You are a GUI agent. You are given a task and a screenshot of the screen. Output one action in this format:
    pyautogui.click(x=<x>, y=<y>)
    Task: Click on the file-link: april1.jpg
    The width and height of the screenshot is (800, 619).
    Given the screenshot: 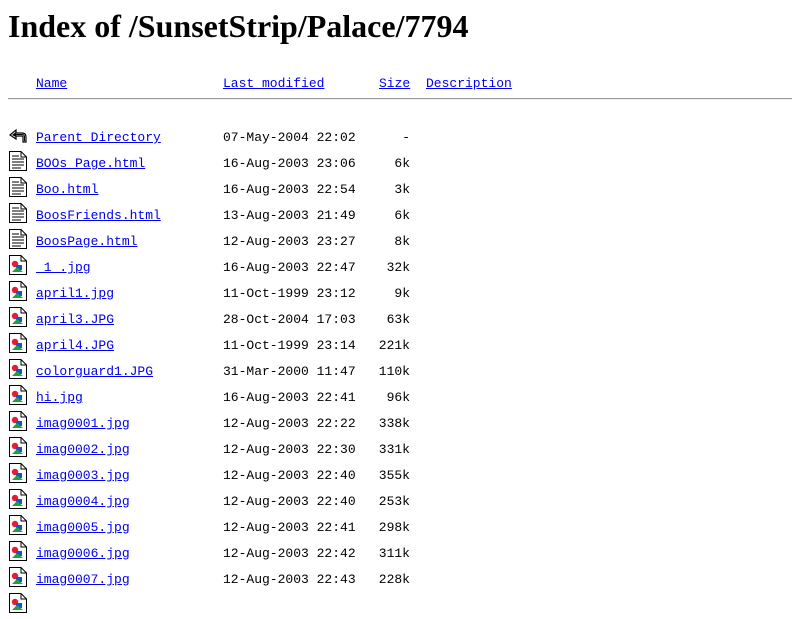 What is the action you would take?
    pyautogui.click(x=75, y=294)
    